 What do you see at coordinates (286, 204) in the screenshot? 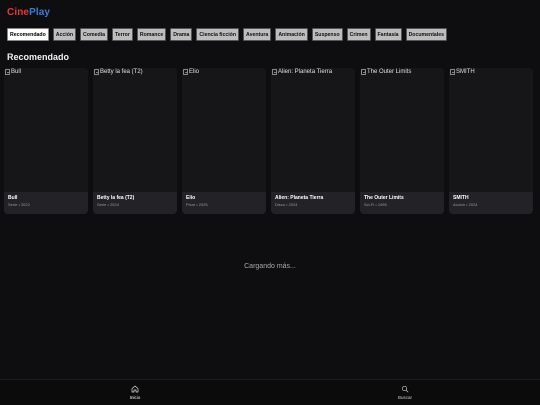
I see `card-subtitle: Disco • 2024` at bounding box center [286, 204].